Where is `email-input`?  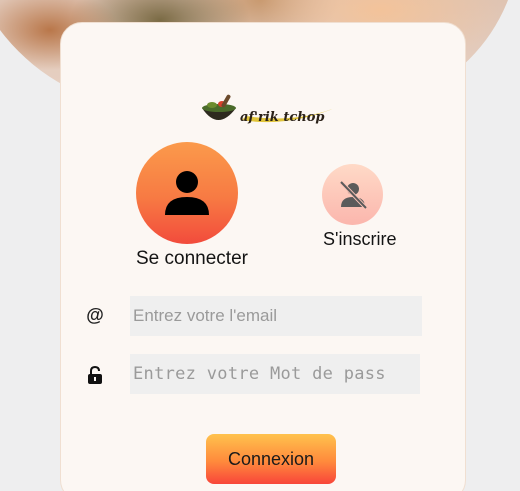
email-input is located at coordinates (276, 316).